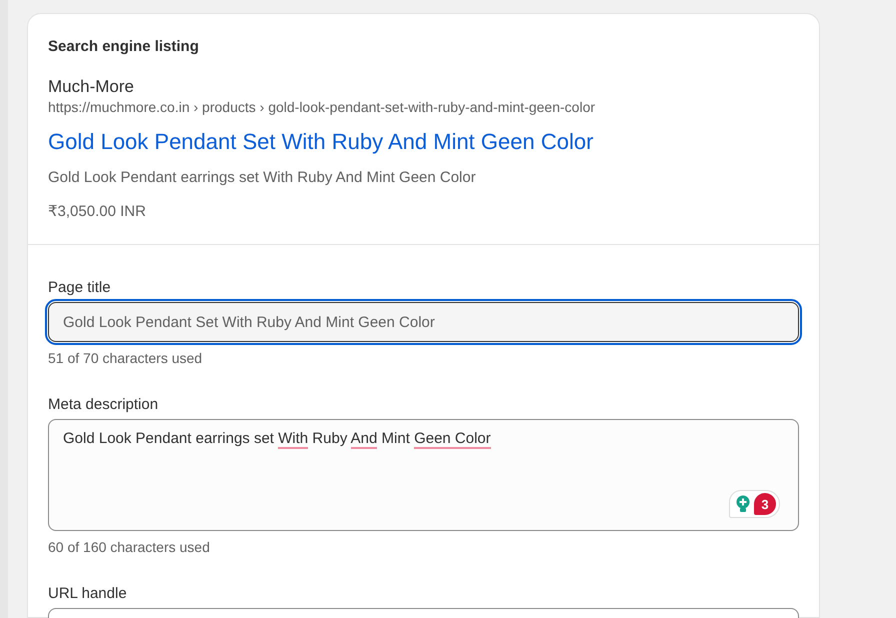 The image size is (896, 618). What do you see at coordinates (423, 142) in the screenshot?
I see `listing-title-link: Gold Look Pendant Set With Ruby And Mint Geen Color` at bounding box center [423, 142].